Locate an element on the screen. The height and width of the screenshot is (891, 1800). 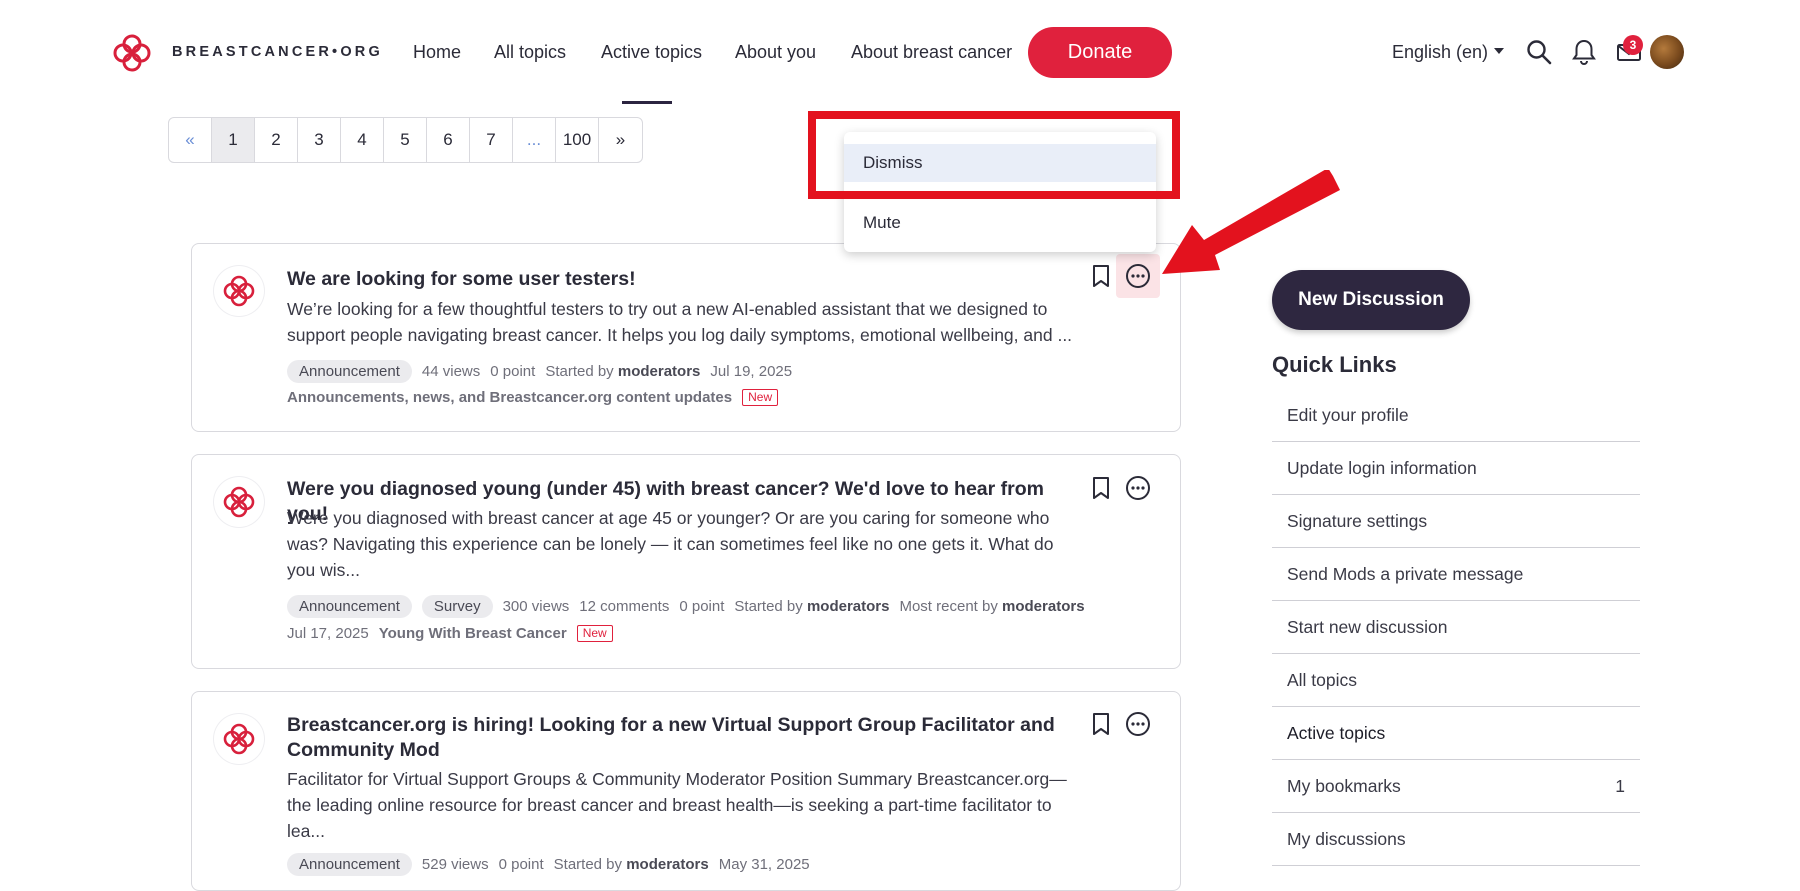
pagination-page-5: 5 is located at coordinates (405, 140).